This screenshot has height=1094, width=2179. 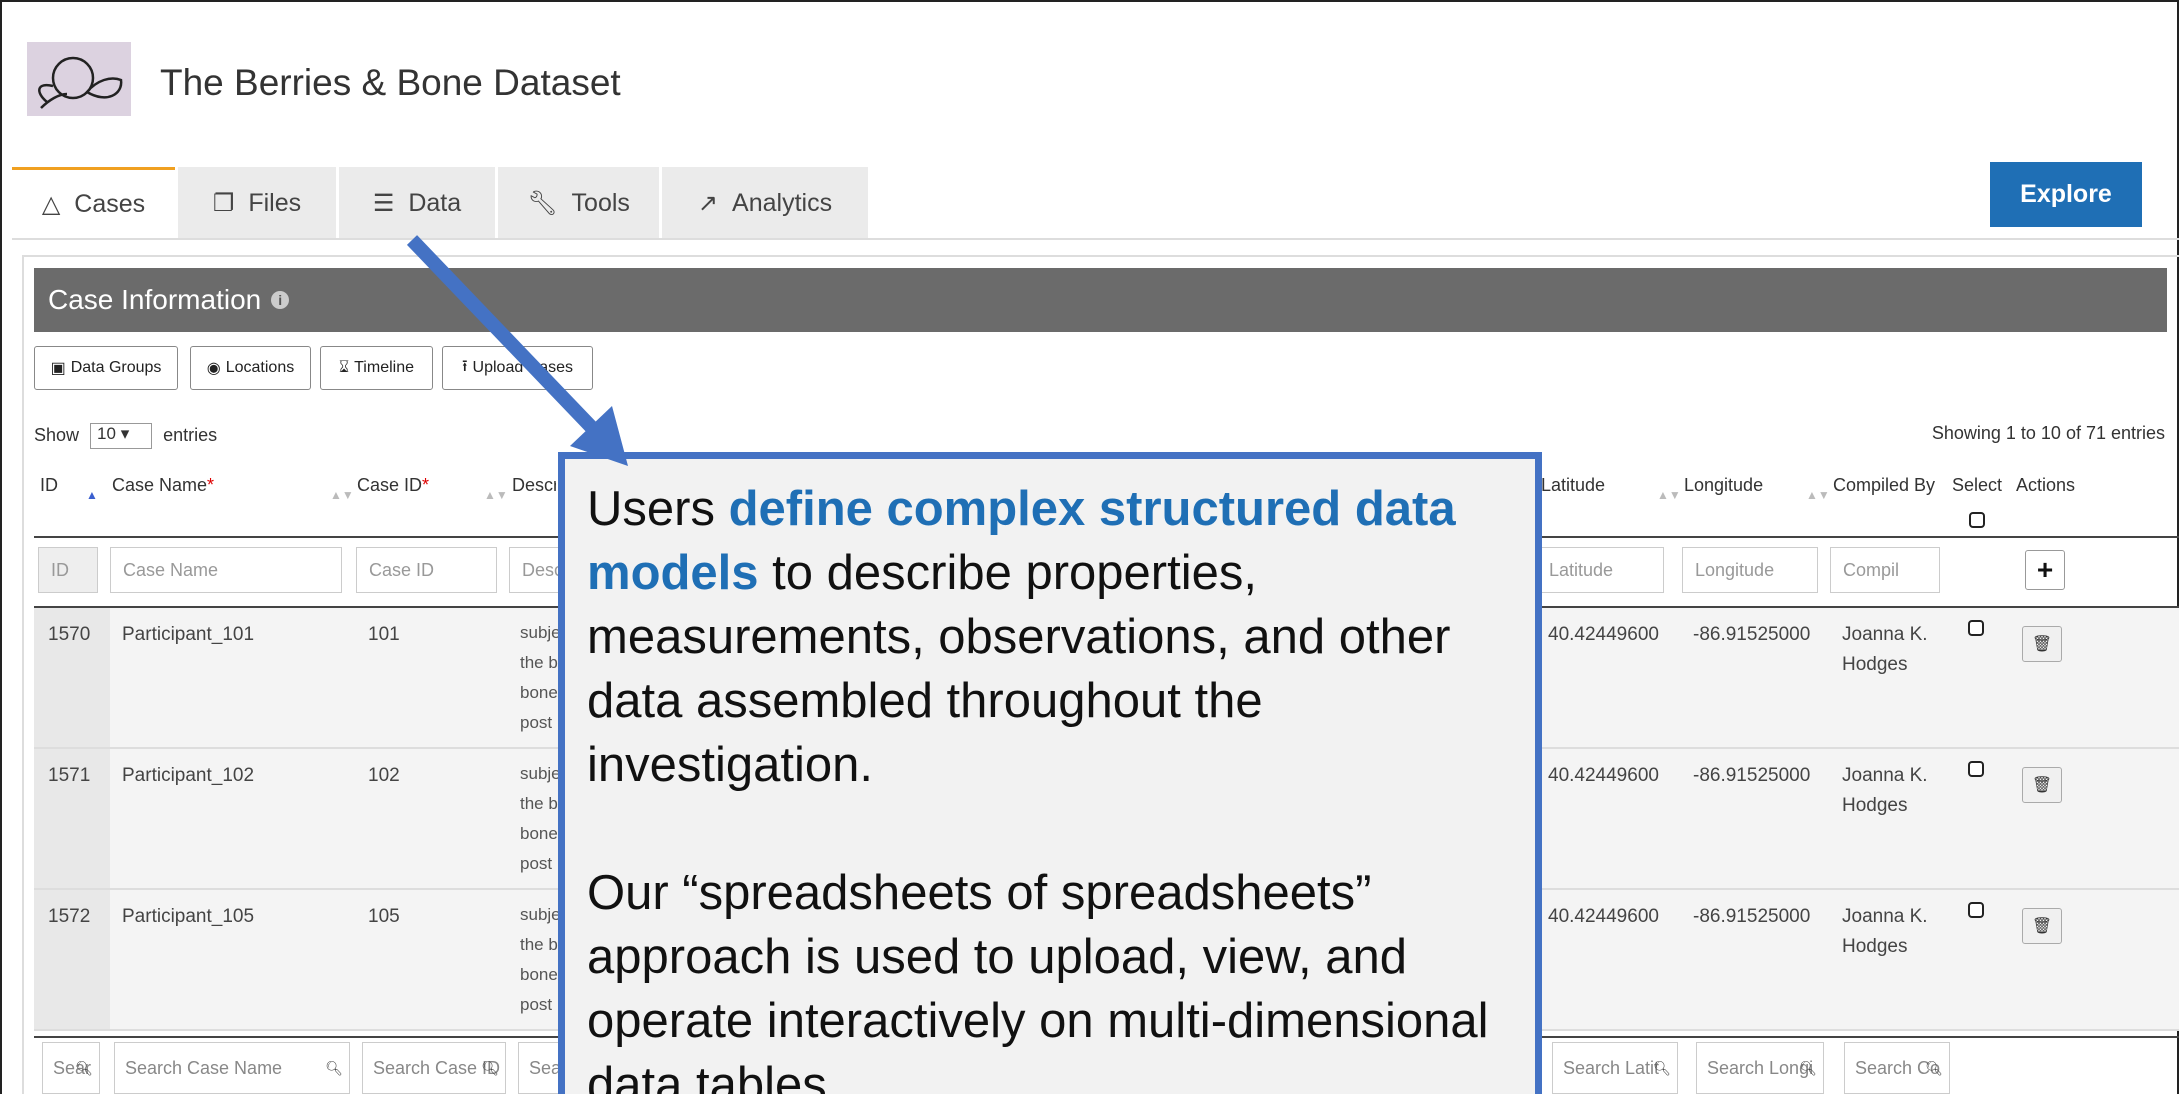 What do you see at coordinates (1100, 300) in the screenshot?
I see `section-header: Case Information i` at bounding box center [1100, 300].